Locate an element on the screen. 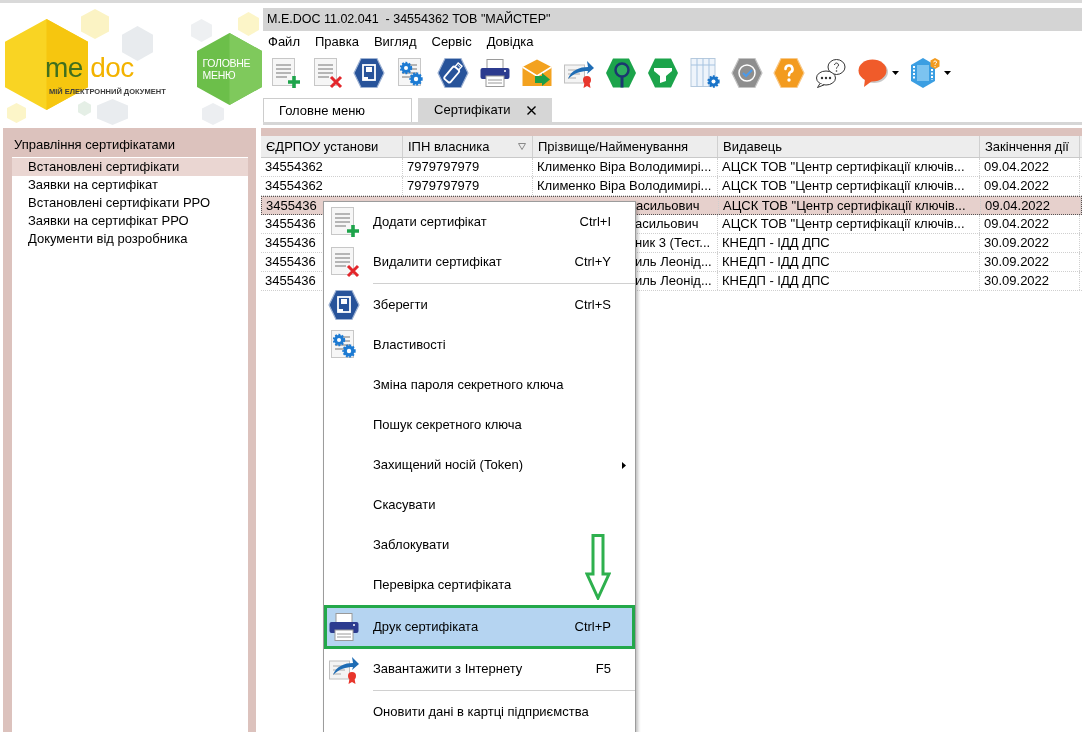 The height and width of the screenshot is (732, 1082). menu-item: Зміна пароля секретного ключа is located at coordinates (479, 385).